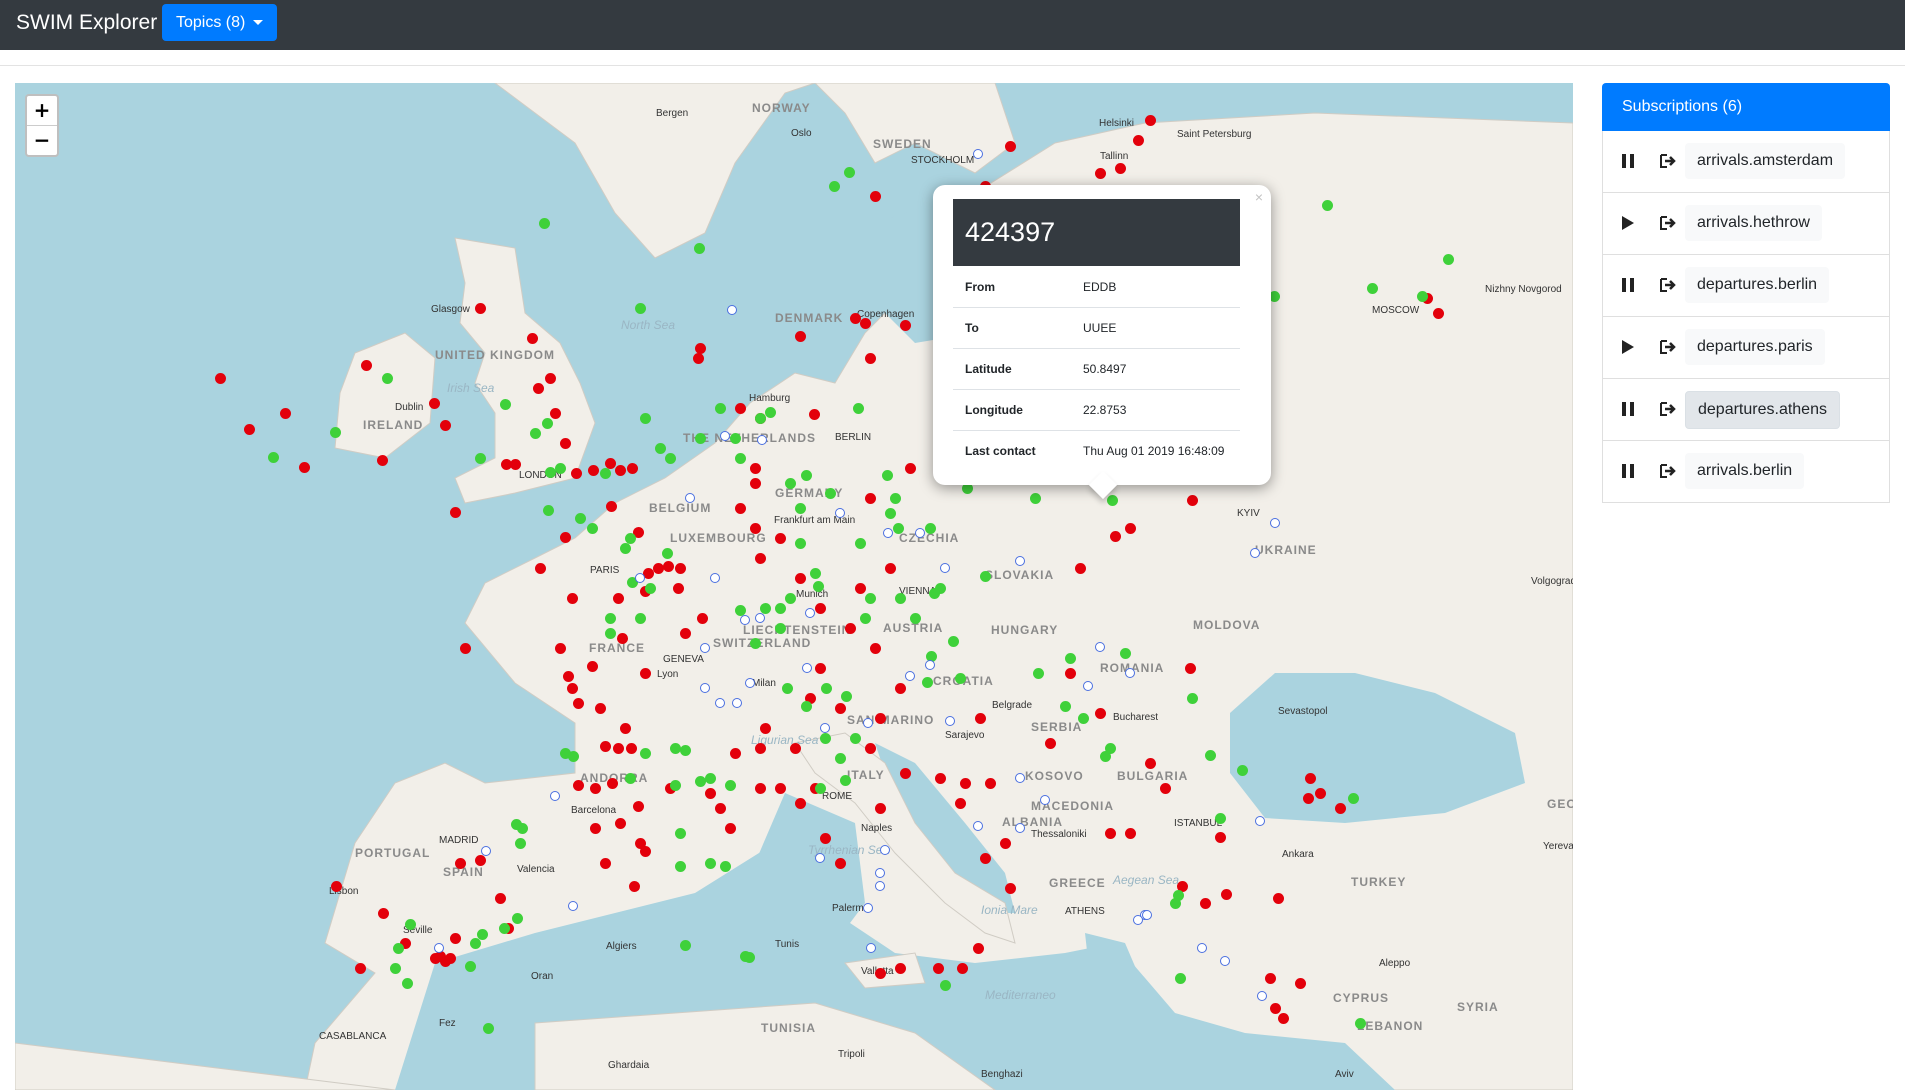  I want to click on subscription-label: arrivals.berlin, so click(1745, 471).